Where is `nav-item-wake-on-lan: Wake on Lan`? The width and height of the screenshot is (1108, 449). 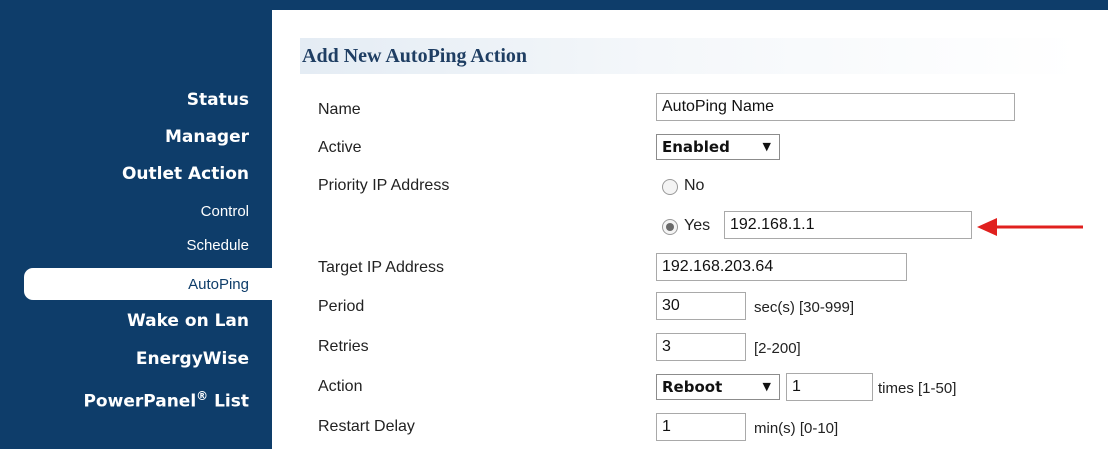 nav-item-wake-on-lan: Wake on Lan is located at coordinates (188, 321).